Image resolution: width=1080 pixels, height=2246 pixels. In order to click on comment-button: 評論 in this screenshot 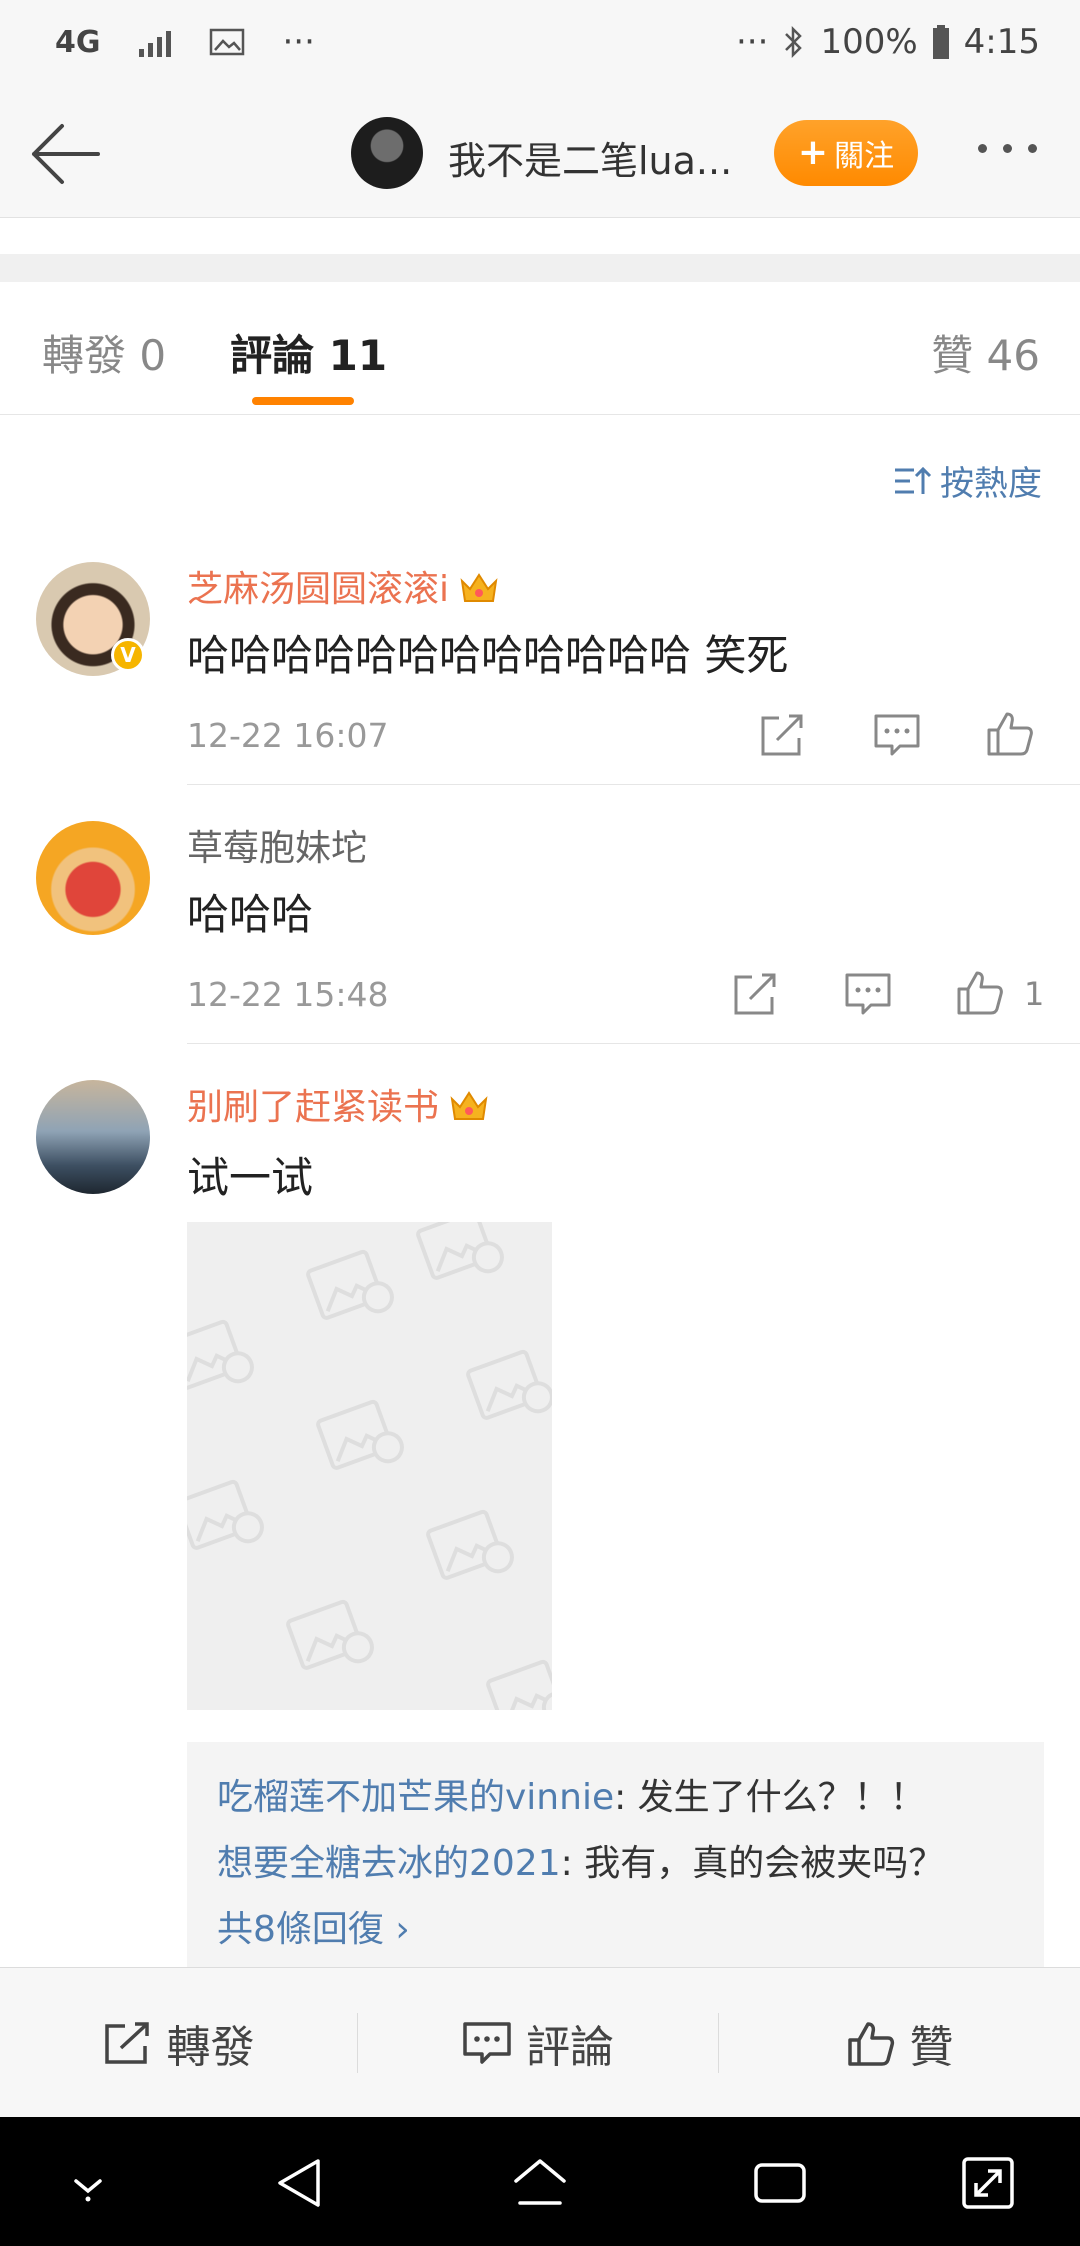, I will do `click(538, 2043)`.